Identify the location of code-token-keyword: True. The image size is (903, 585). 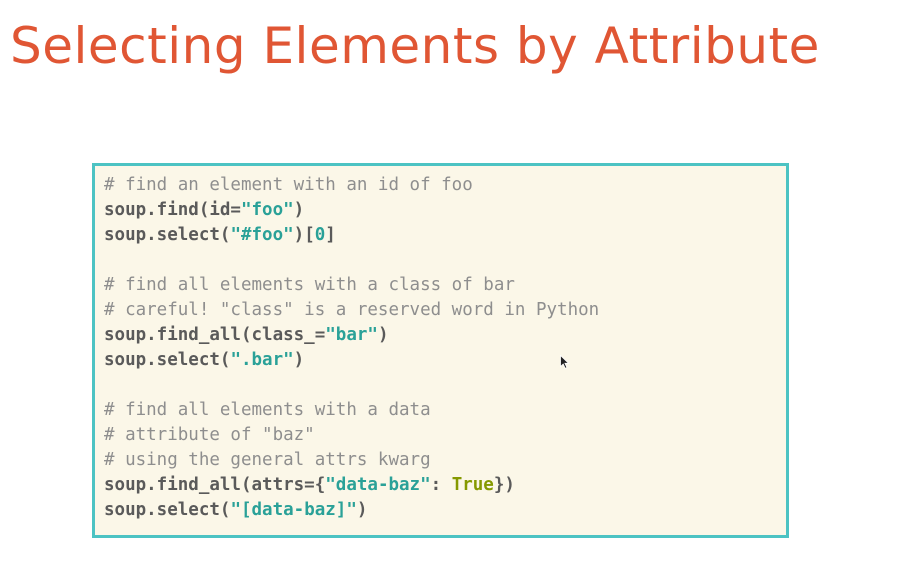
(472, 485).